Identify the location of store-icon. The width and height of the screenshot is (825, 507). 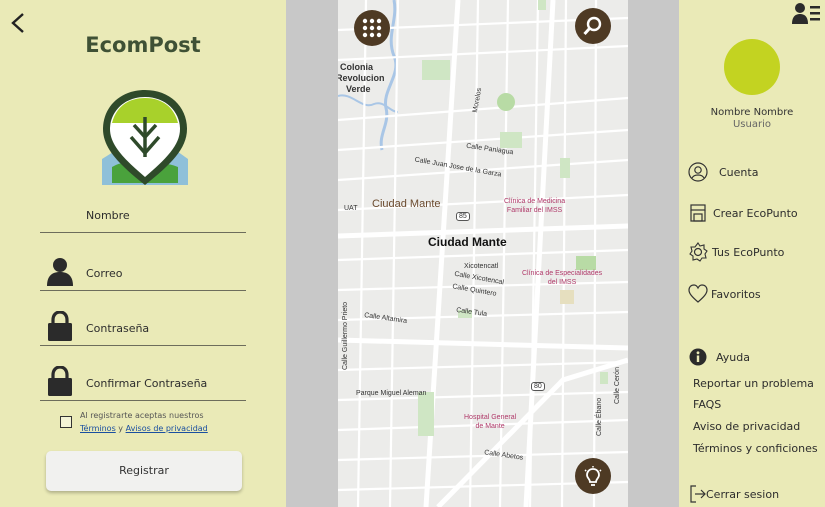
(698, 213).